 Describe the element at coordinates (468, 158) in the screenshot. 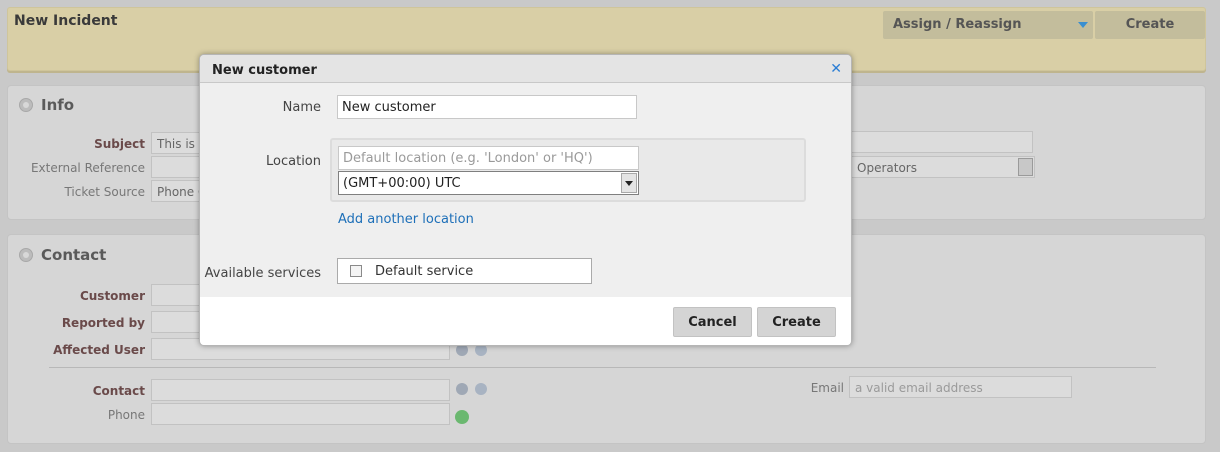

I see `location-placeholder: Default location (e.g. 'London' or 'HQ')` at that location.